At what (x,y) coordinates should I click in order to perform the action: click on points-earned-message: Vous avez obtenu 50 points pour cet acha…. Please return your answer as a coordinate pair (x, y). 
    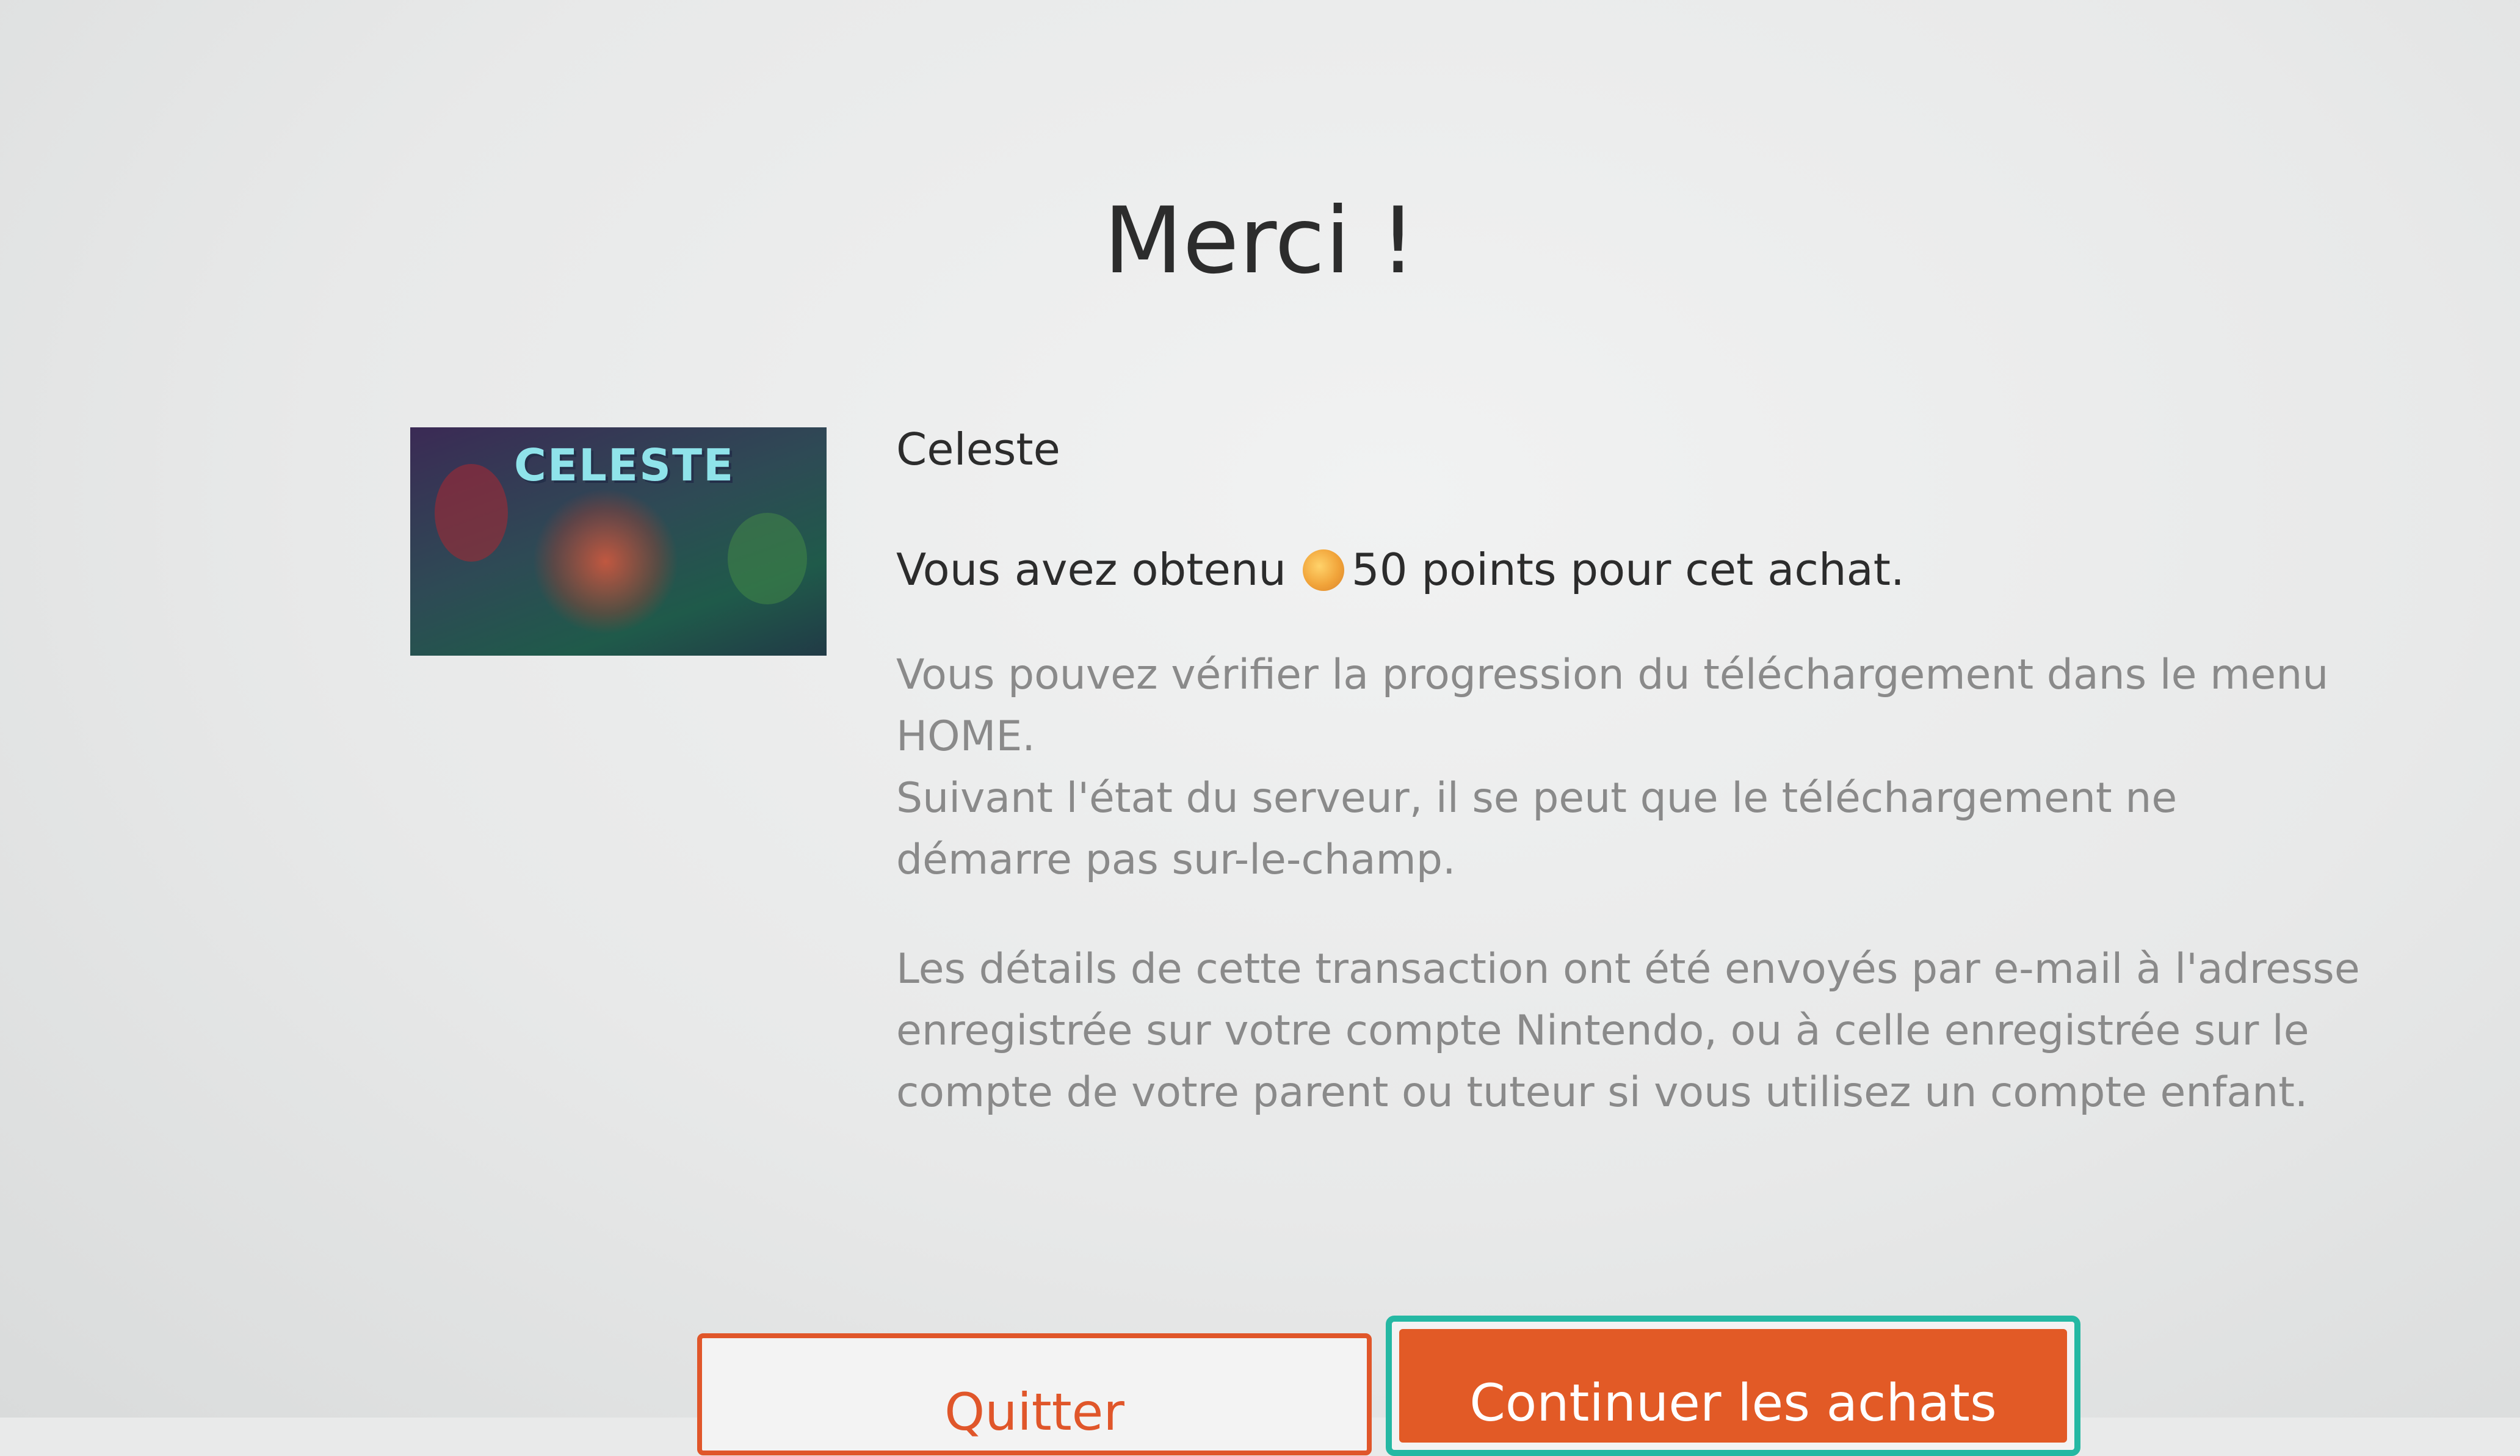
    Looking at the image, I should click on (1400, 569).